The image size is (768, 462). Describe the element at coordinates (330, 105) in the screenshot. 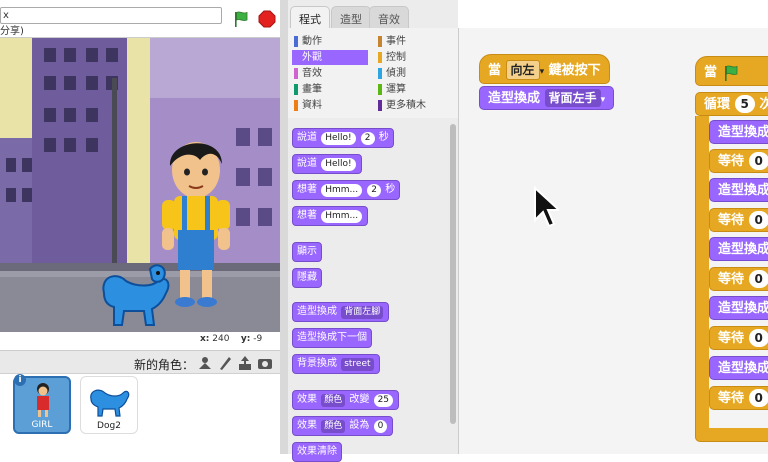

I see `category-data: 資料` at that location.